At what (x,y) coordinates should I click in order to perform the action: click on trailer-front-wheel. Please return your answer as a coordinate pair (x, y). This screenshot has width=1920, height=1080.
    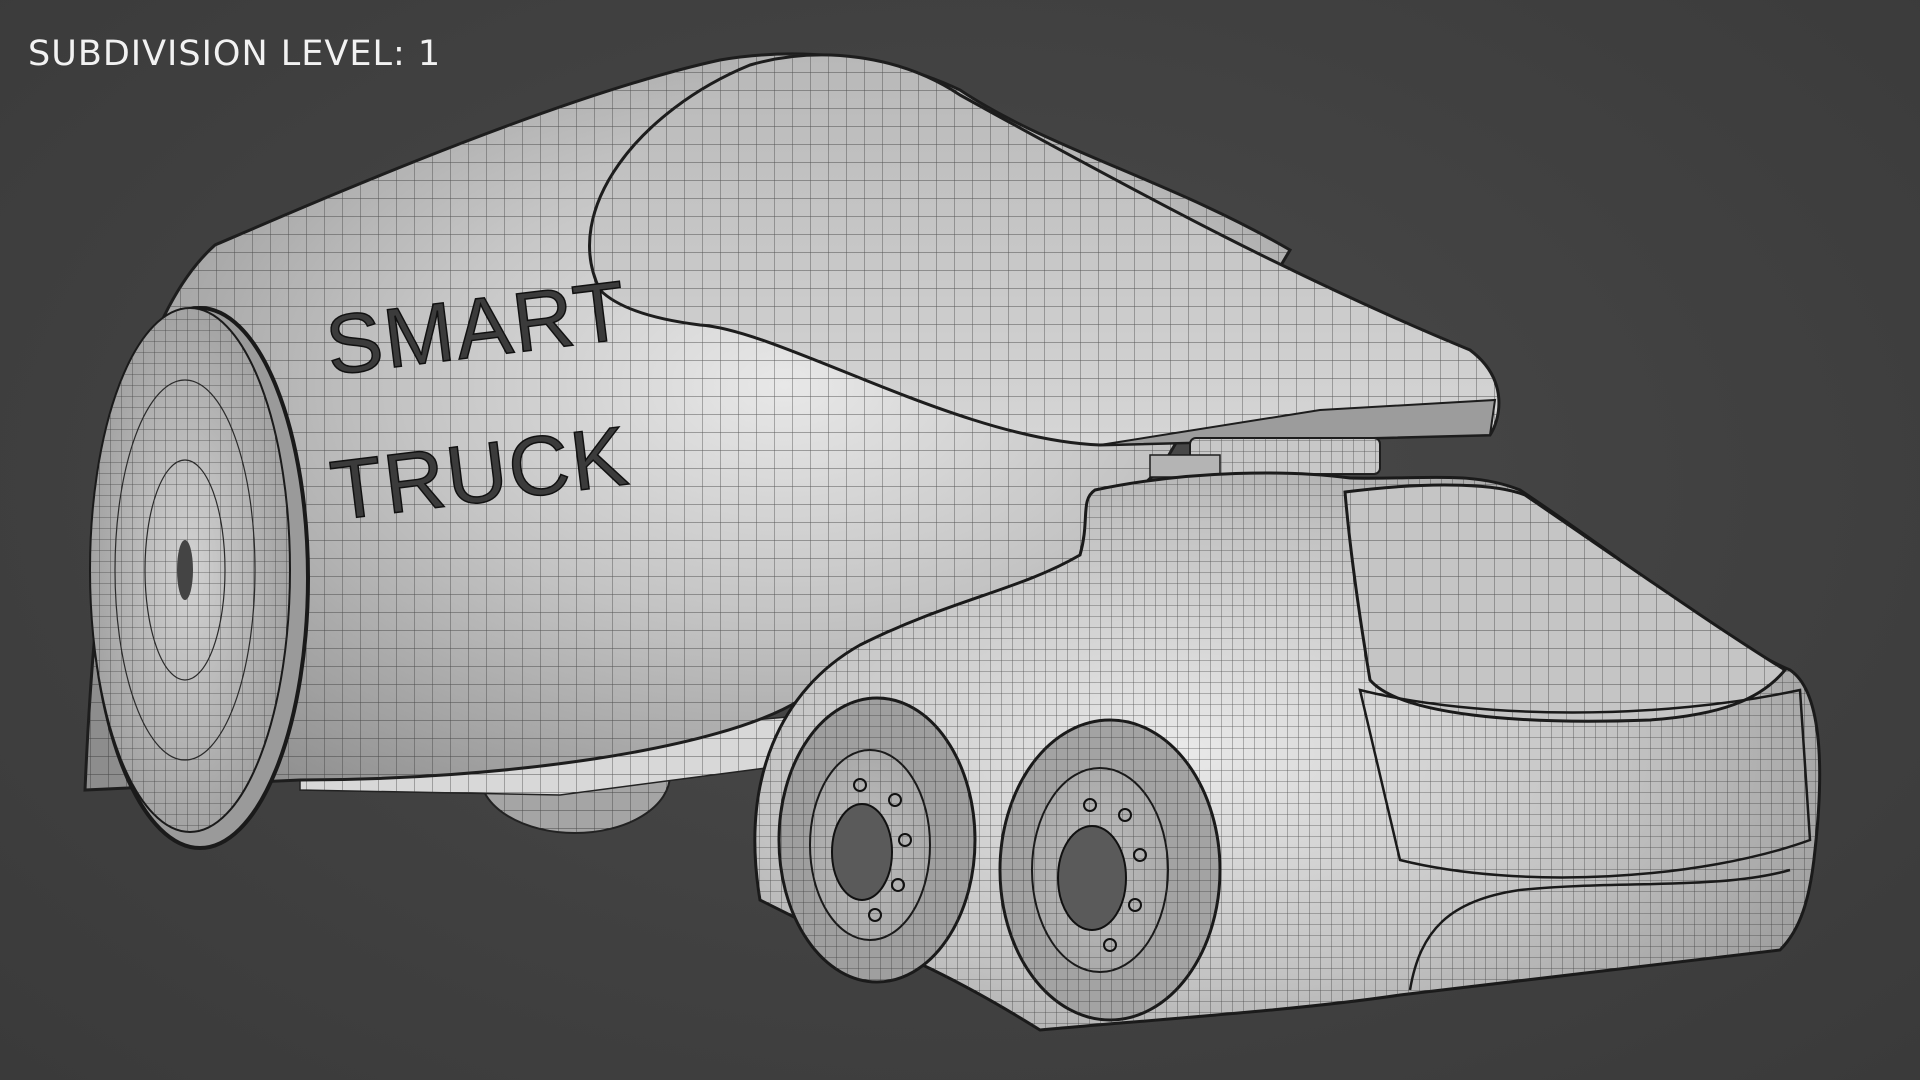
    Looking at the image, I should click on (199, 578).